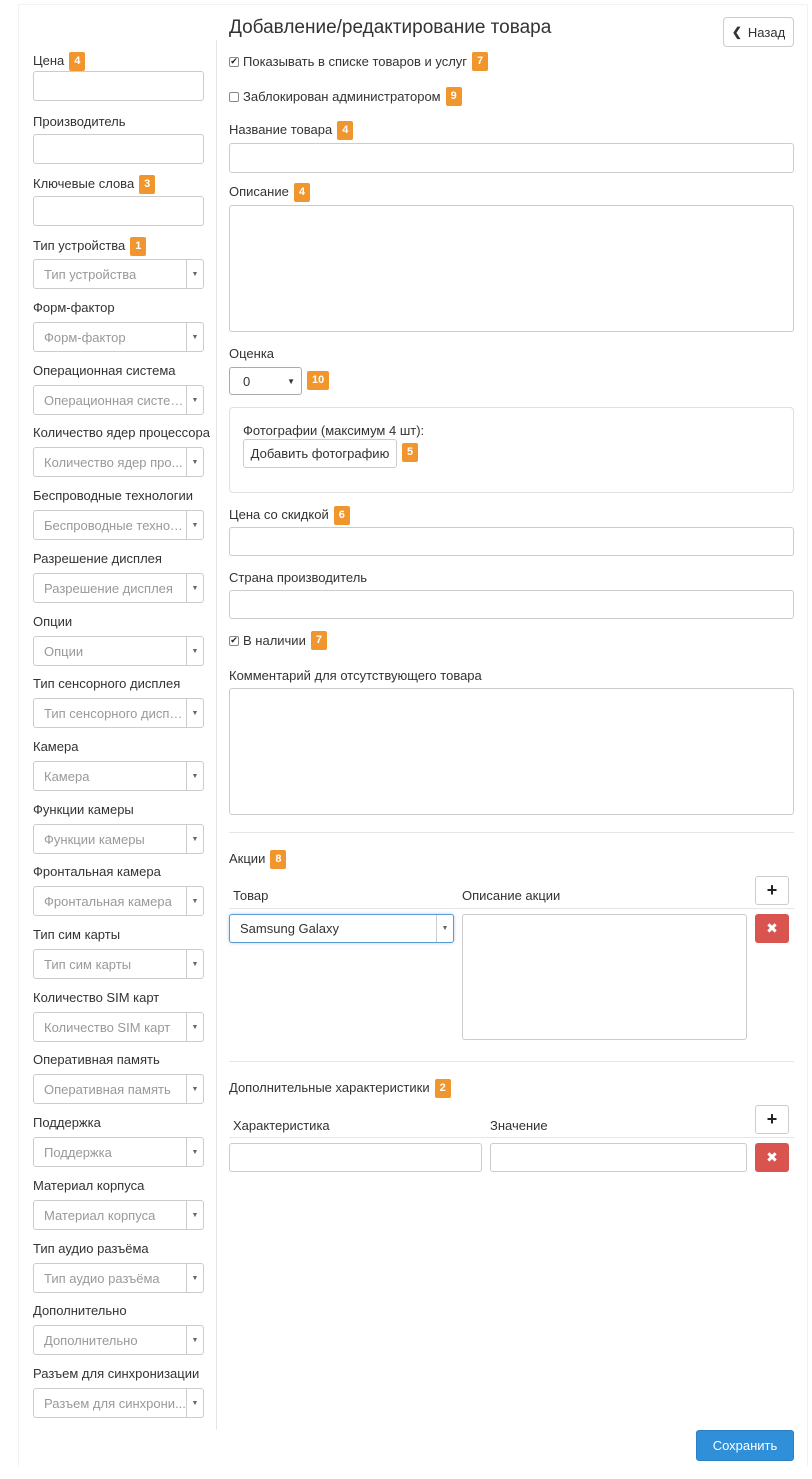 The image size is (812, 1479). Describe the element at coordinates (83, 809) in the screenshot. I see `select-label: Функции камеры` at that location.